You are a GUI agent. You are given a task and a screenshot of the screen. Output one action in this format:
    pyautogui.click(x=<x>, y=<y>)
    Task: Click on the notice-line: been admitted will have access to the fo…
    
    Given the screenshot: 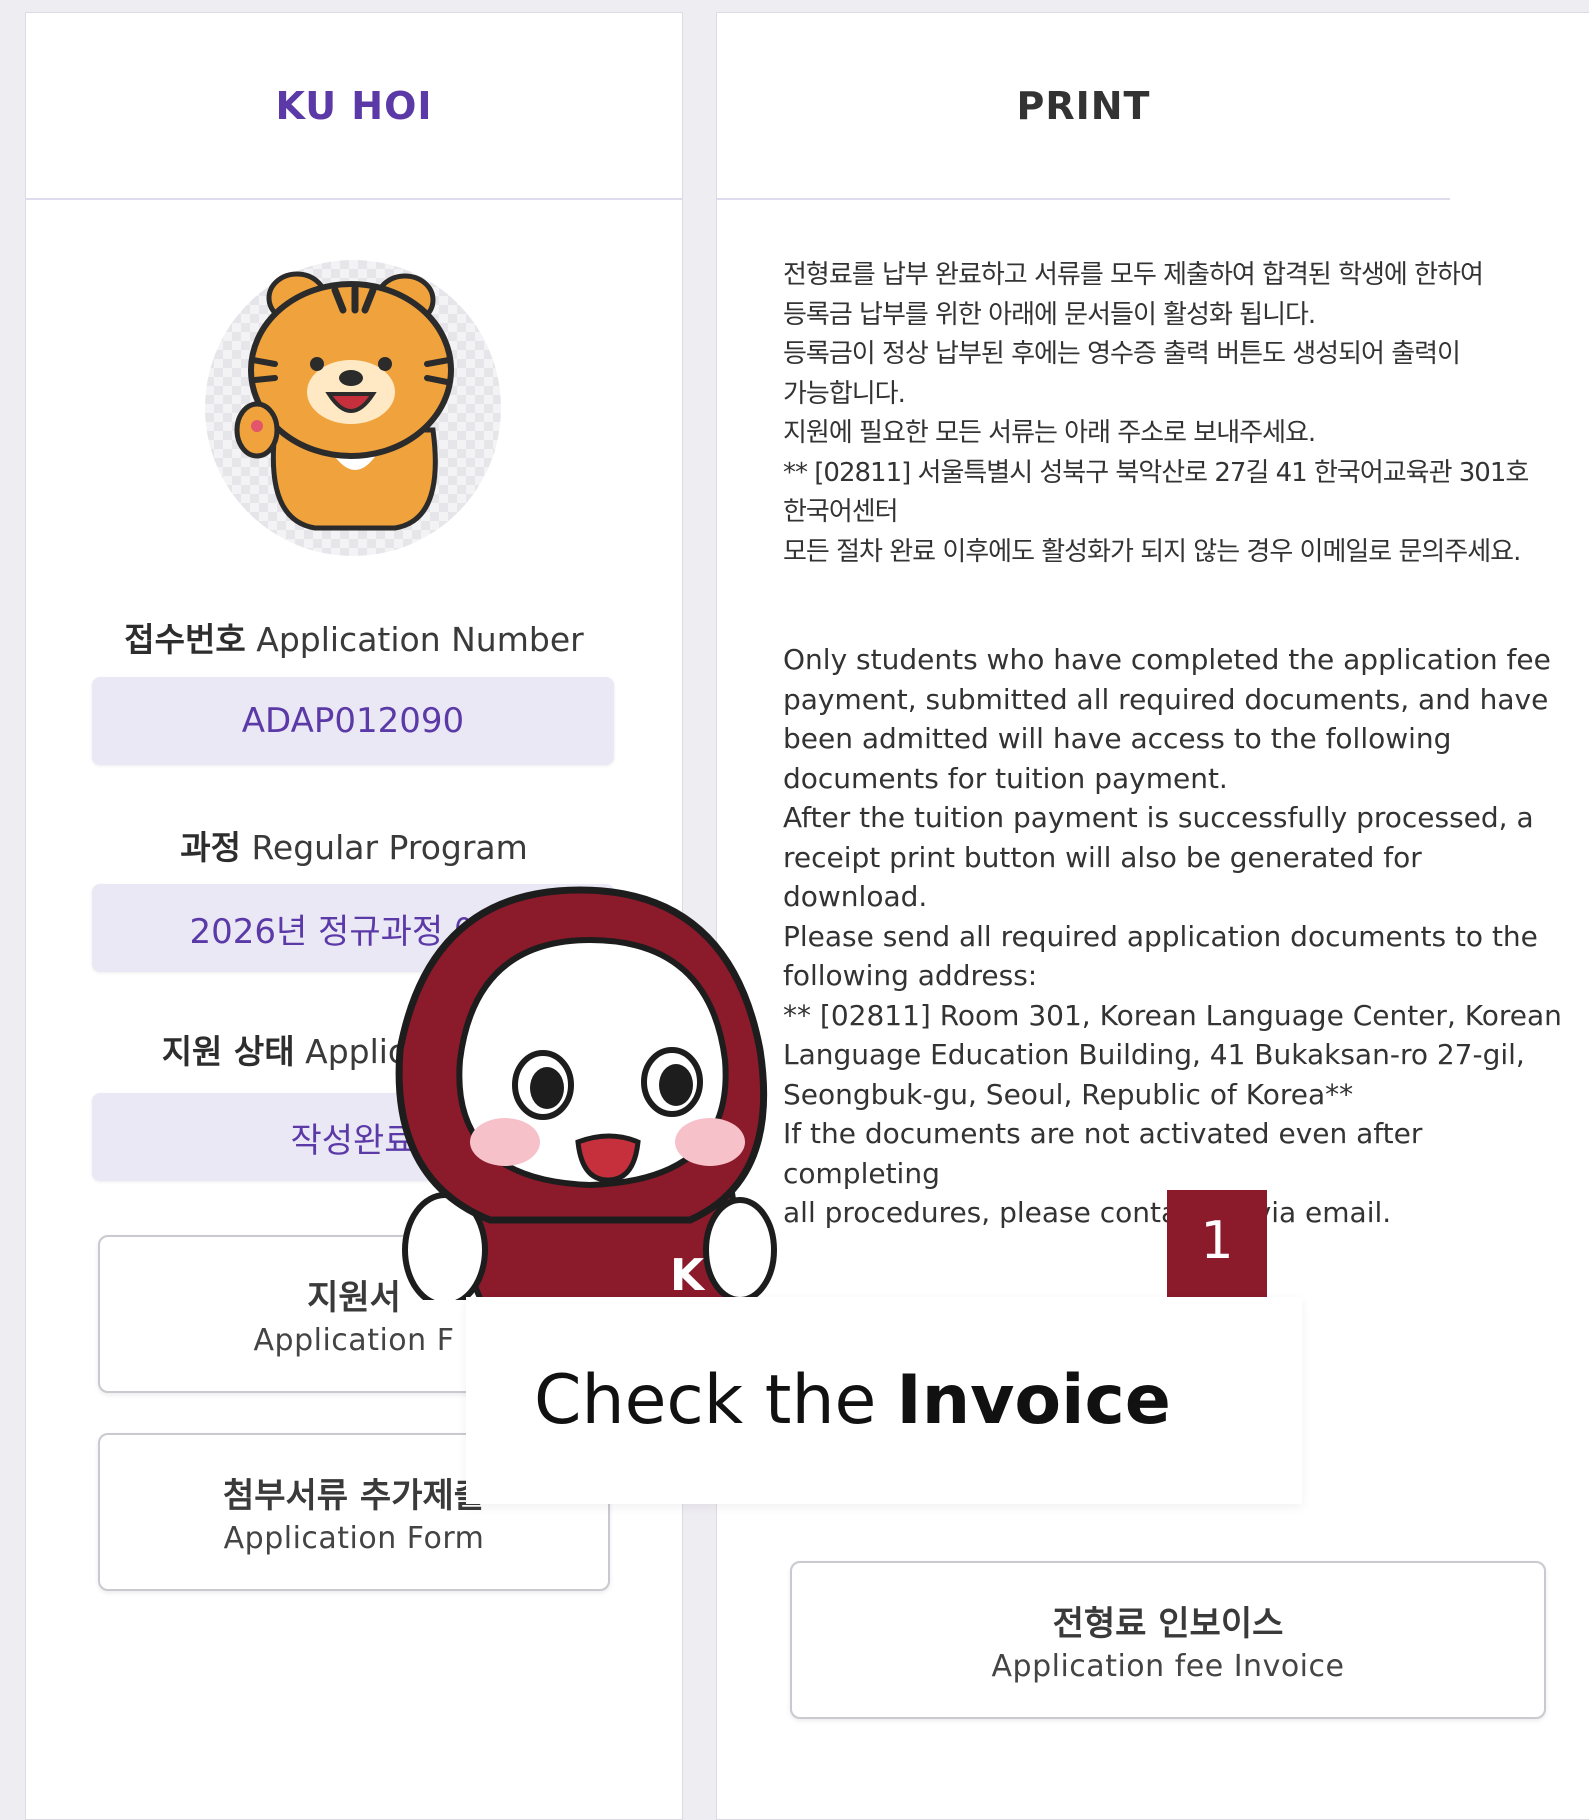 What is the action you would take?
    pyautogui.click(x=1117, y=738)
    